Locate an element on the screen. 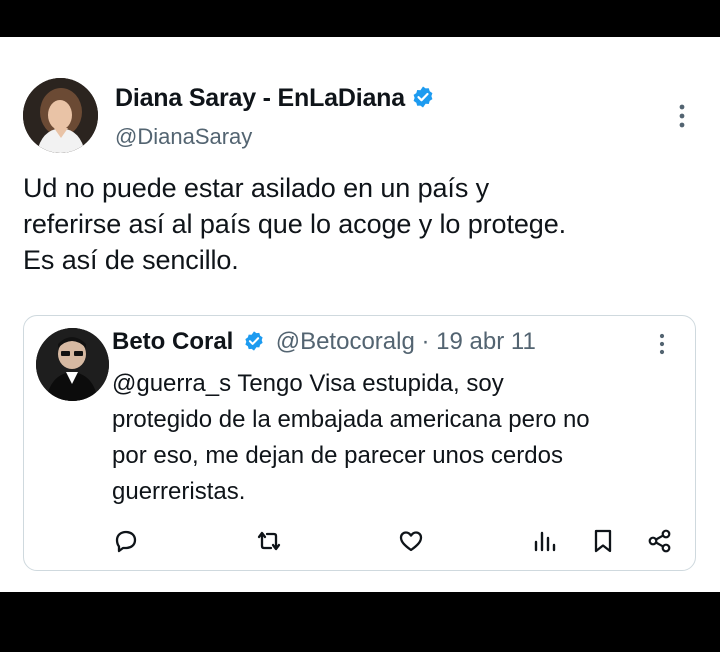 The image size is (720, 652). quoted-header: Beto Coral @Betocoralg · 19 abr 11 is located at coordinates (324, 342).